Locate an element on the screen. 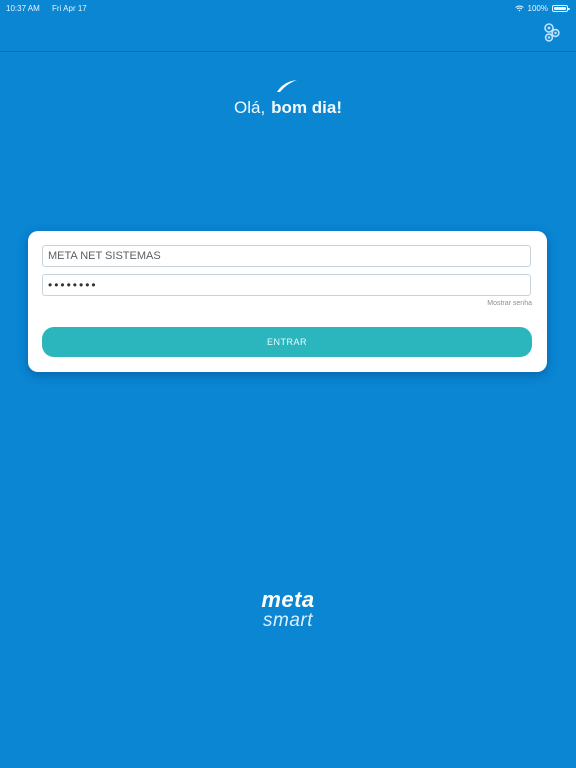 The height and width of the screenshot is (768, 576). meta-smart-logo: meta smart is located at coordinates (288, 609).